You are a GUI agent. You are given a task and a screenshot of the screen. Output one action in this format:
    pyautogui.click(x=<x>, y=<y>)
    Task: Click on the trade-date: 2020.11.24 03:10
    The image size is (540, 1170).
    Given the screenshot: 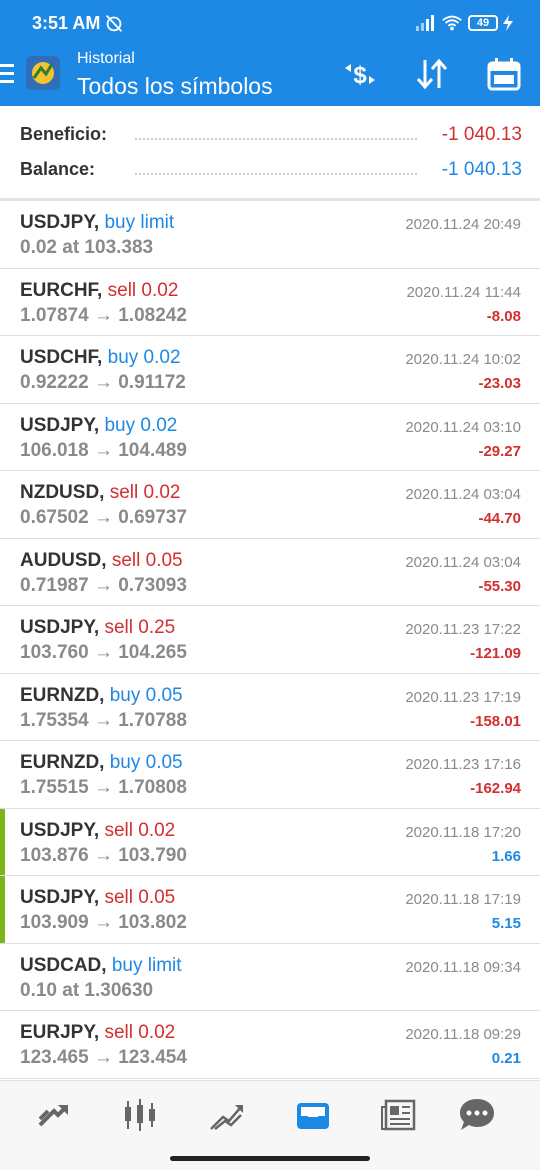 What is the action you would take?
    pyautogui.click(x=463, y=427)
    